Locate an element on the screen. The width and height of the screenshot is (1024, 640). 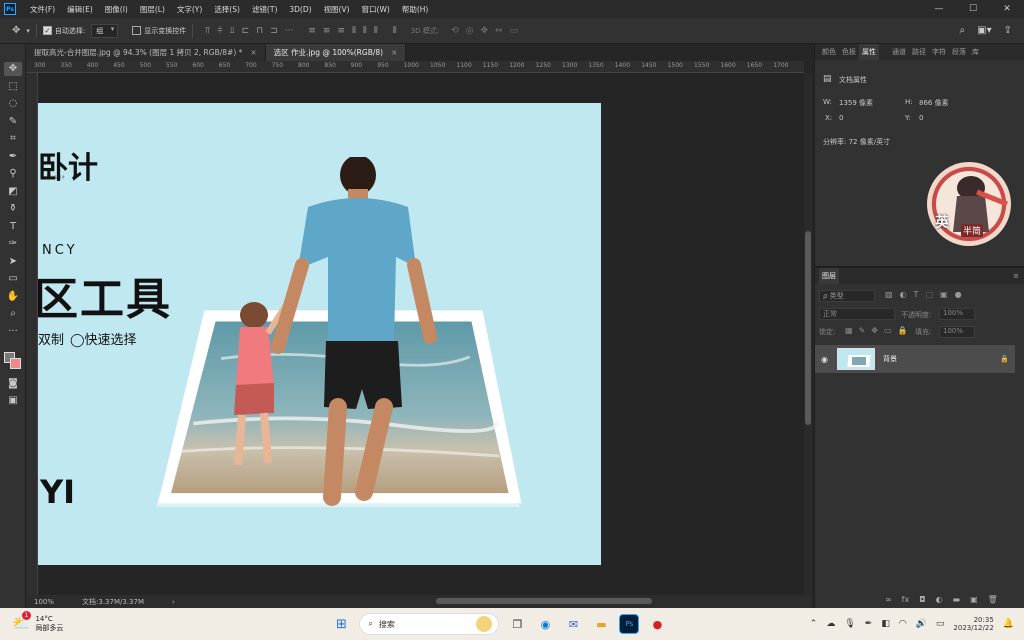
stamp-tool-icon: ⚲ is located at coordinates (13, 174).